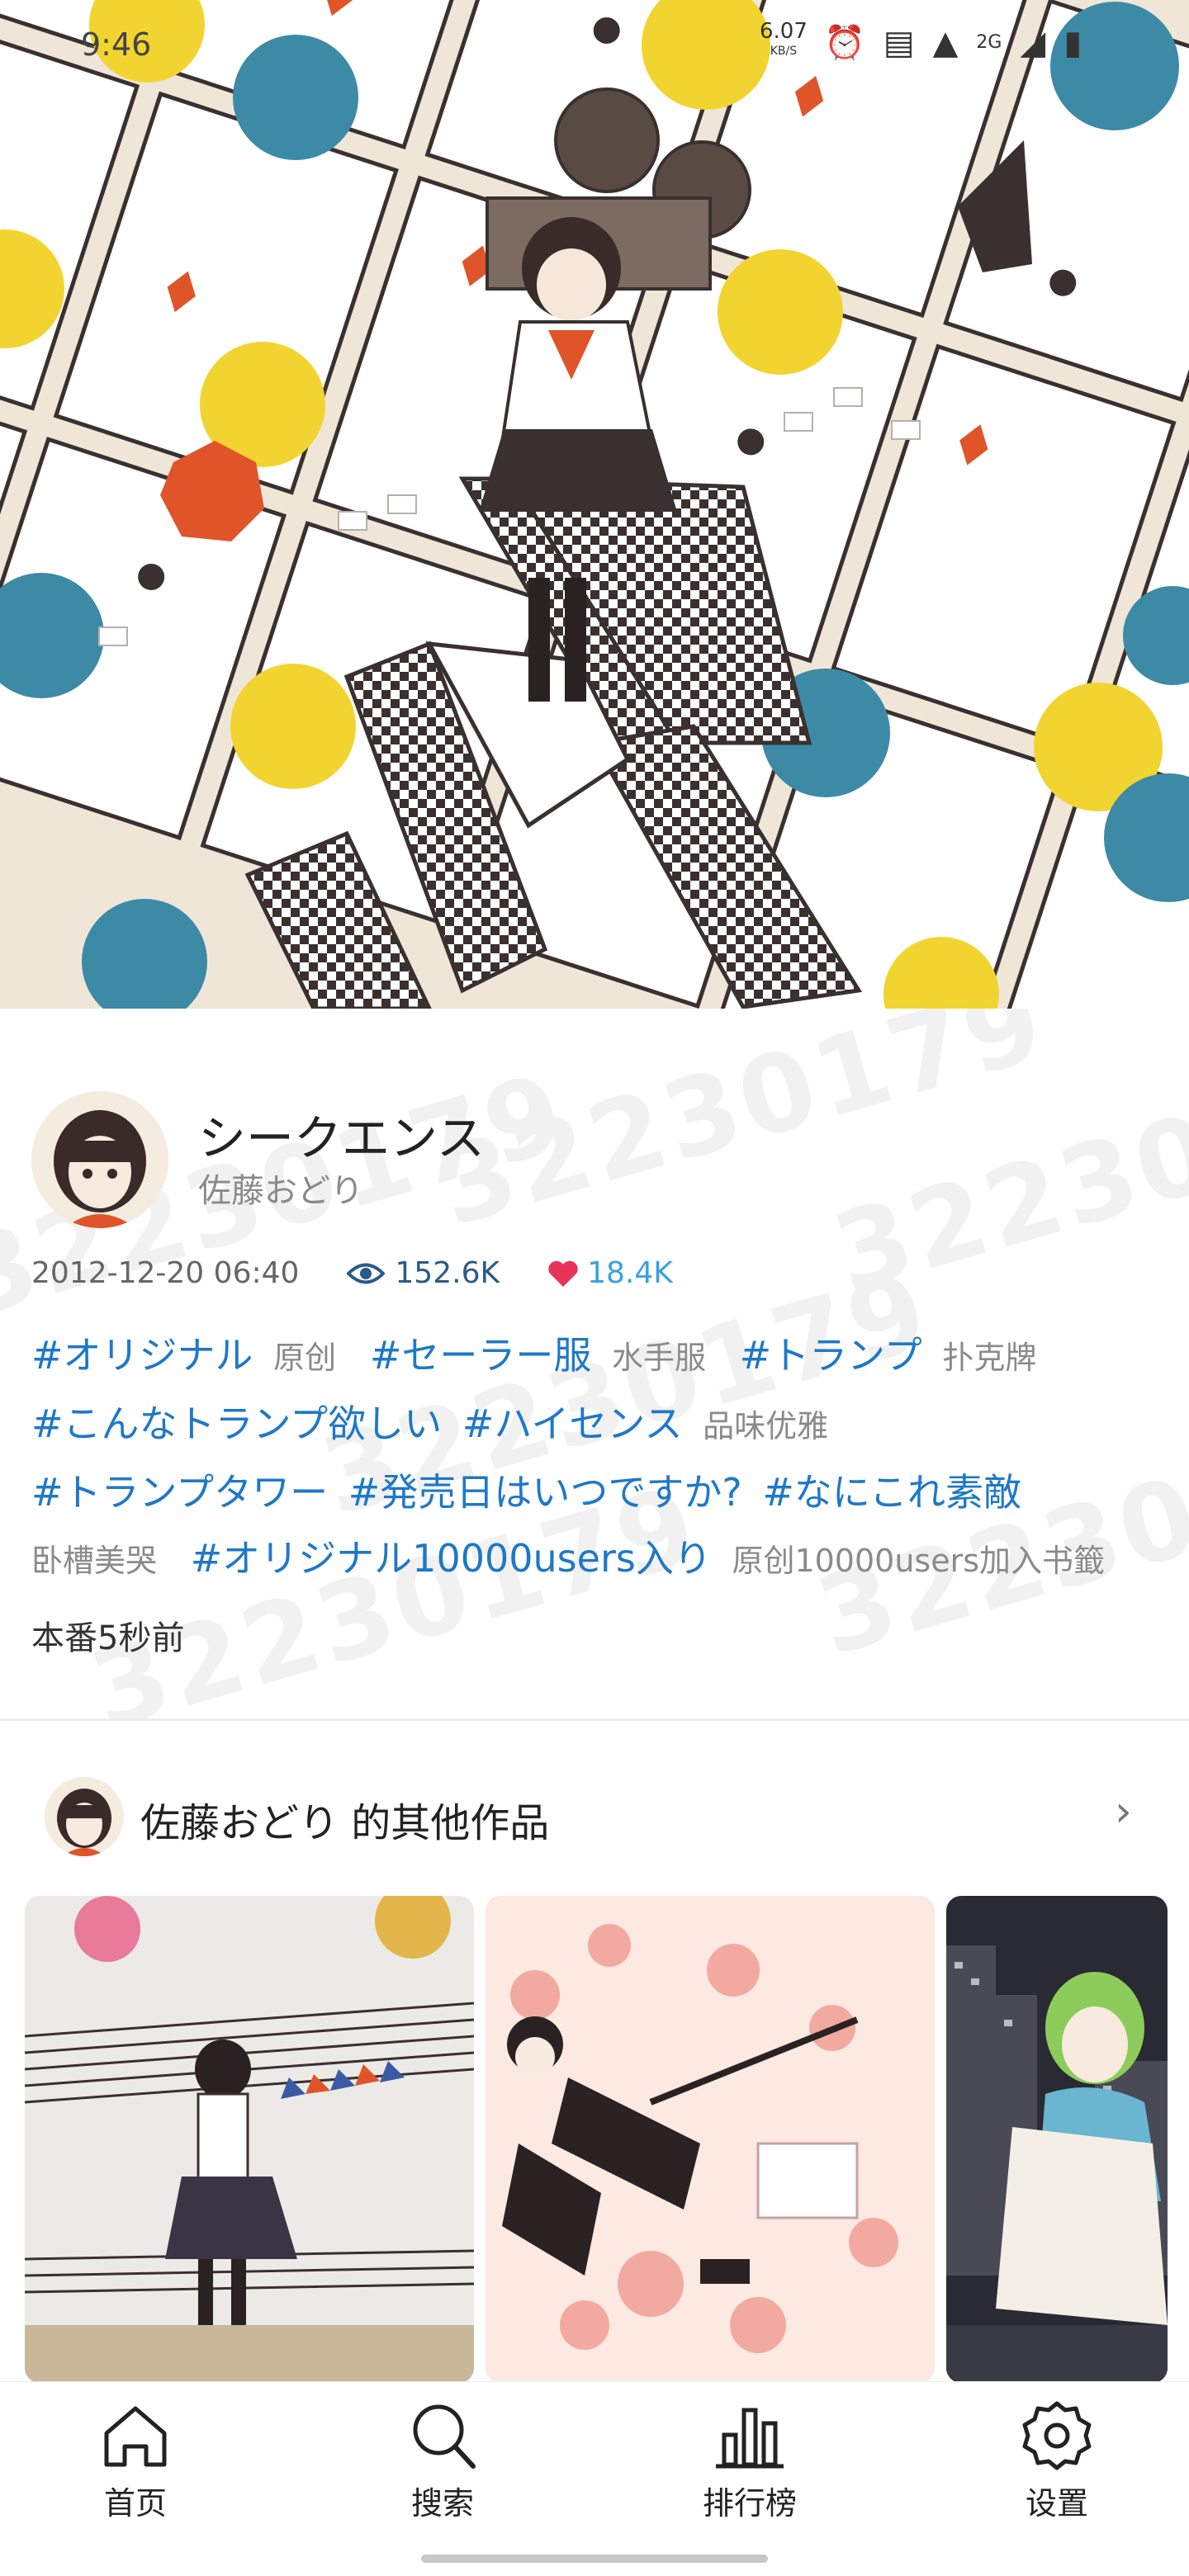 Image resolution: width=1189 pixels, height=2576 pixels. Describe the element at coordinates (344, 1819) in the screenshot. I see `other-works-title: 佐藤おどり 的其他作品` at that location.